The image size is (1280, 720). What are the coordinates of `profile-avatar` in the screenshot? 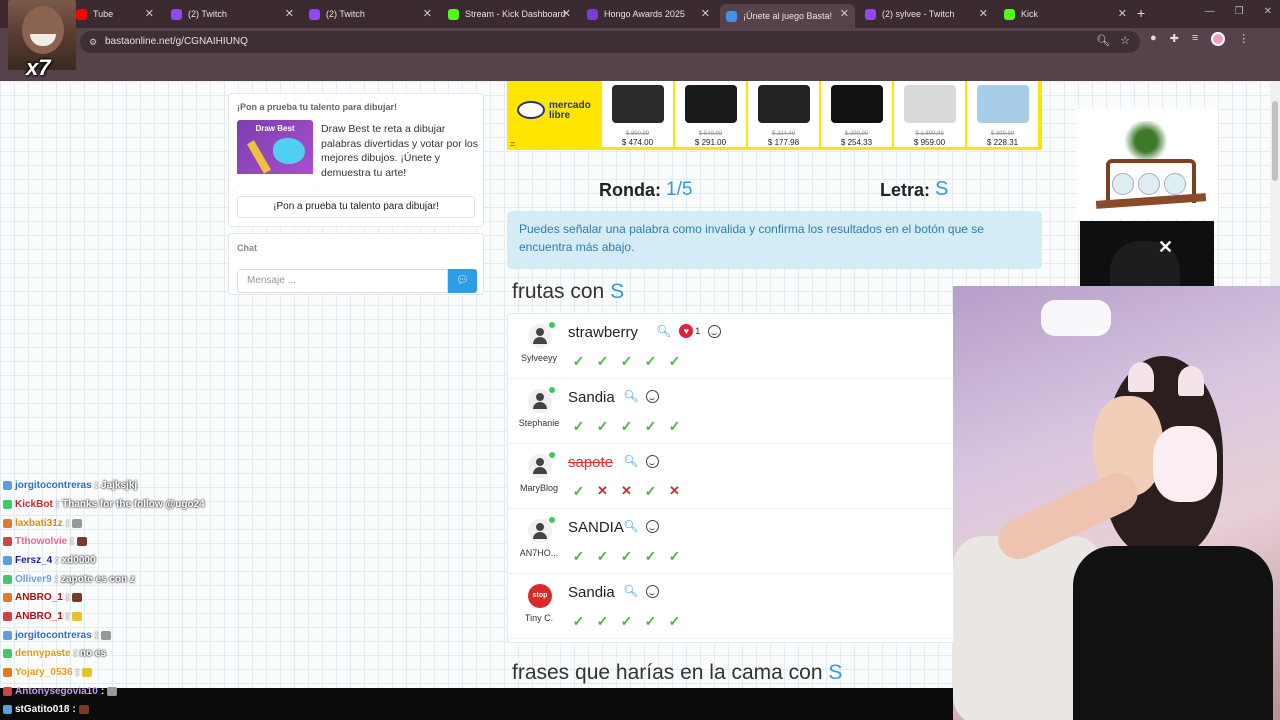 It's located at (1218, 39).